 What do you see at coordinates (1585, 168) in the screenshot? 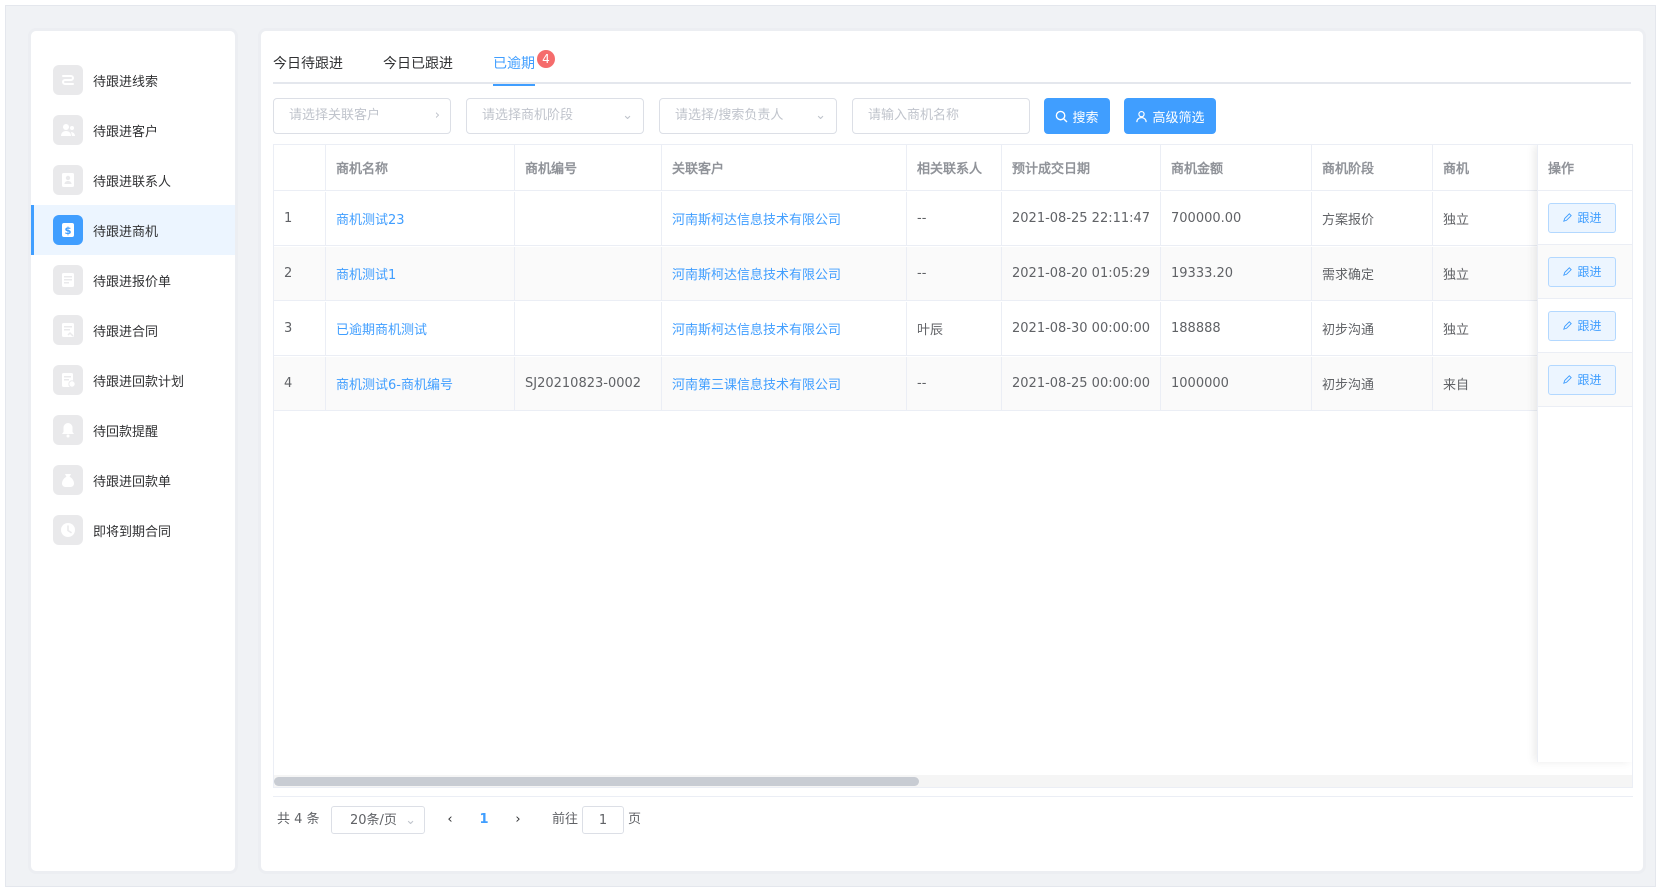
I see `column-header-action: 操作` at bounding box center [1585, 168].